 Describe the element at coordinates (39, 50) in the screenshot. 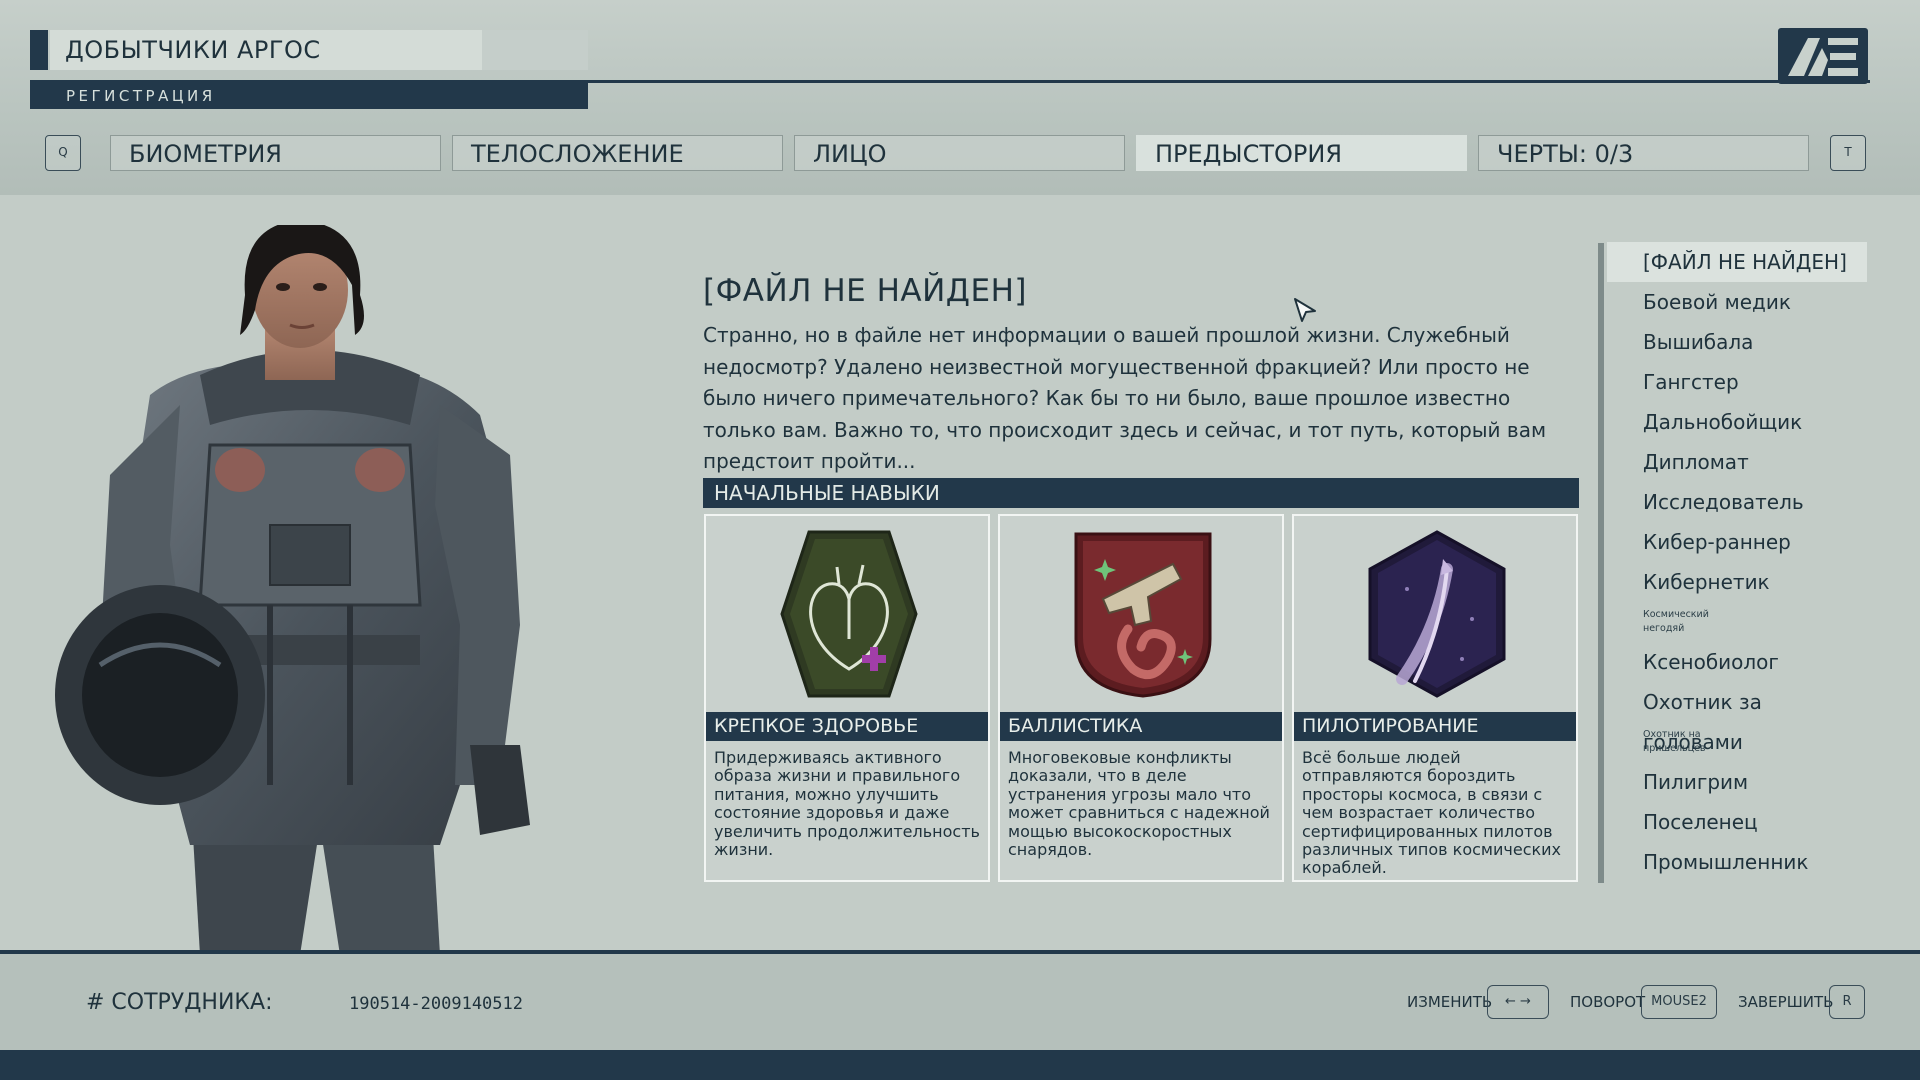

I see `header-accent-stripe` at that location.